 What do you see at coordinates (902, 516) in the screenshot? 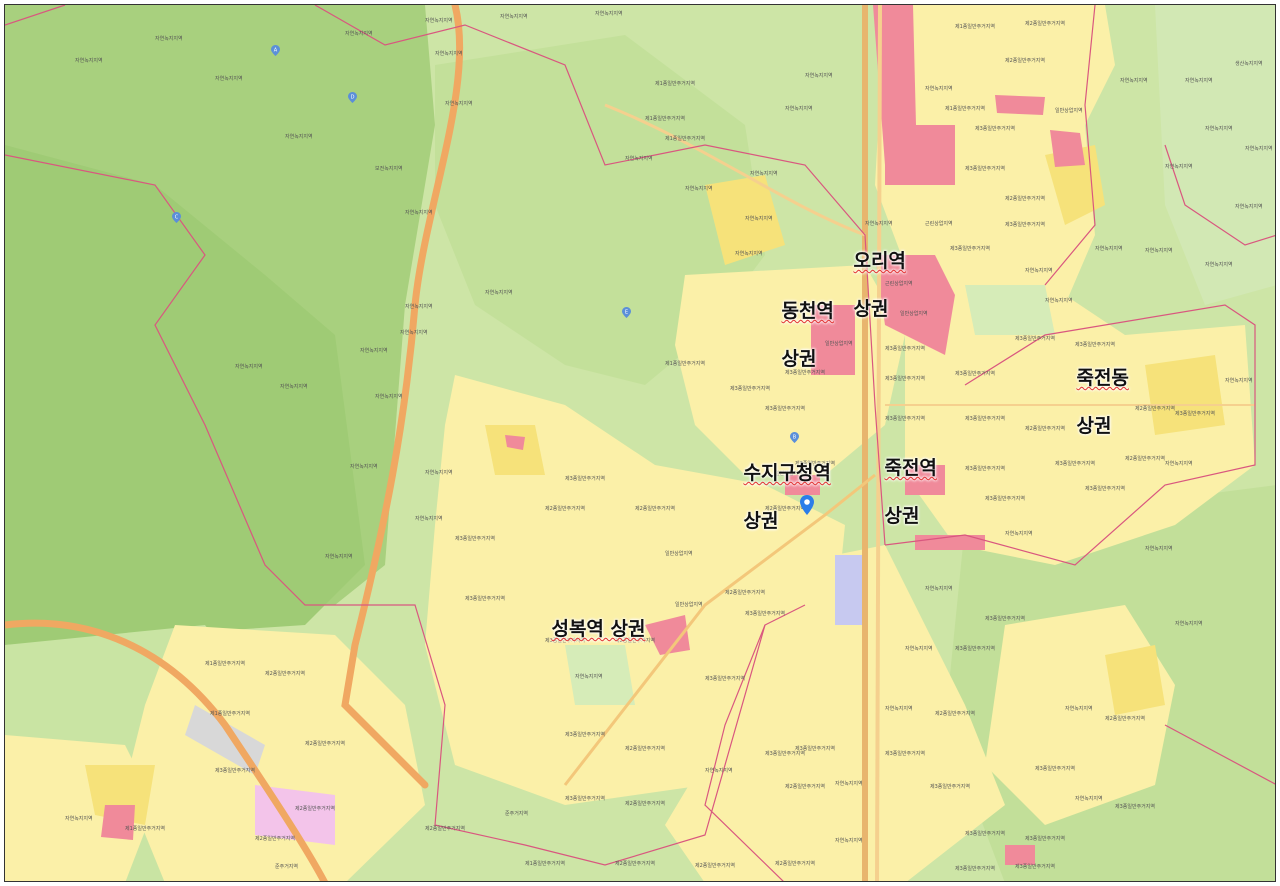
I see `district-suffix-jukjeon: 상권` at bounding box center [902, 516].